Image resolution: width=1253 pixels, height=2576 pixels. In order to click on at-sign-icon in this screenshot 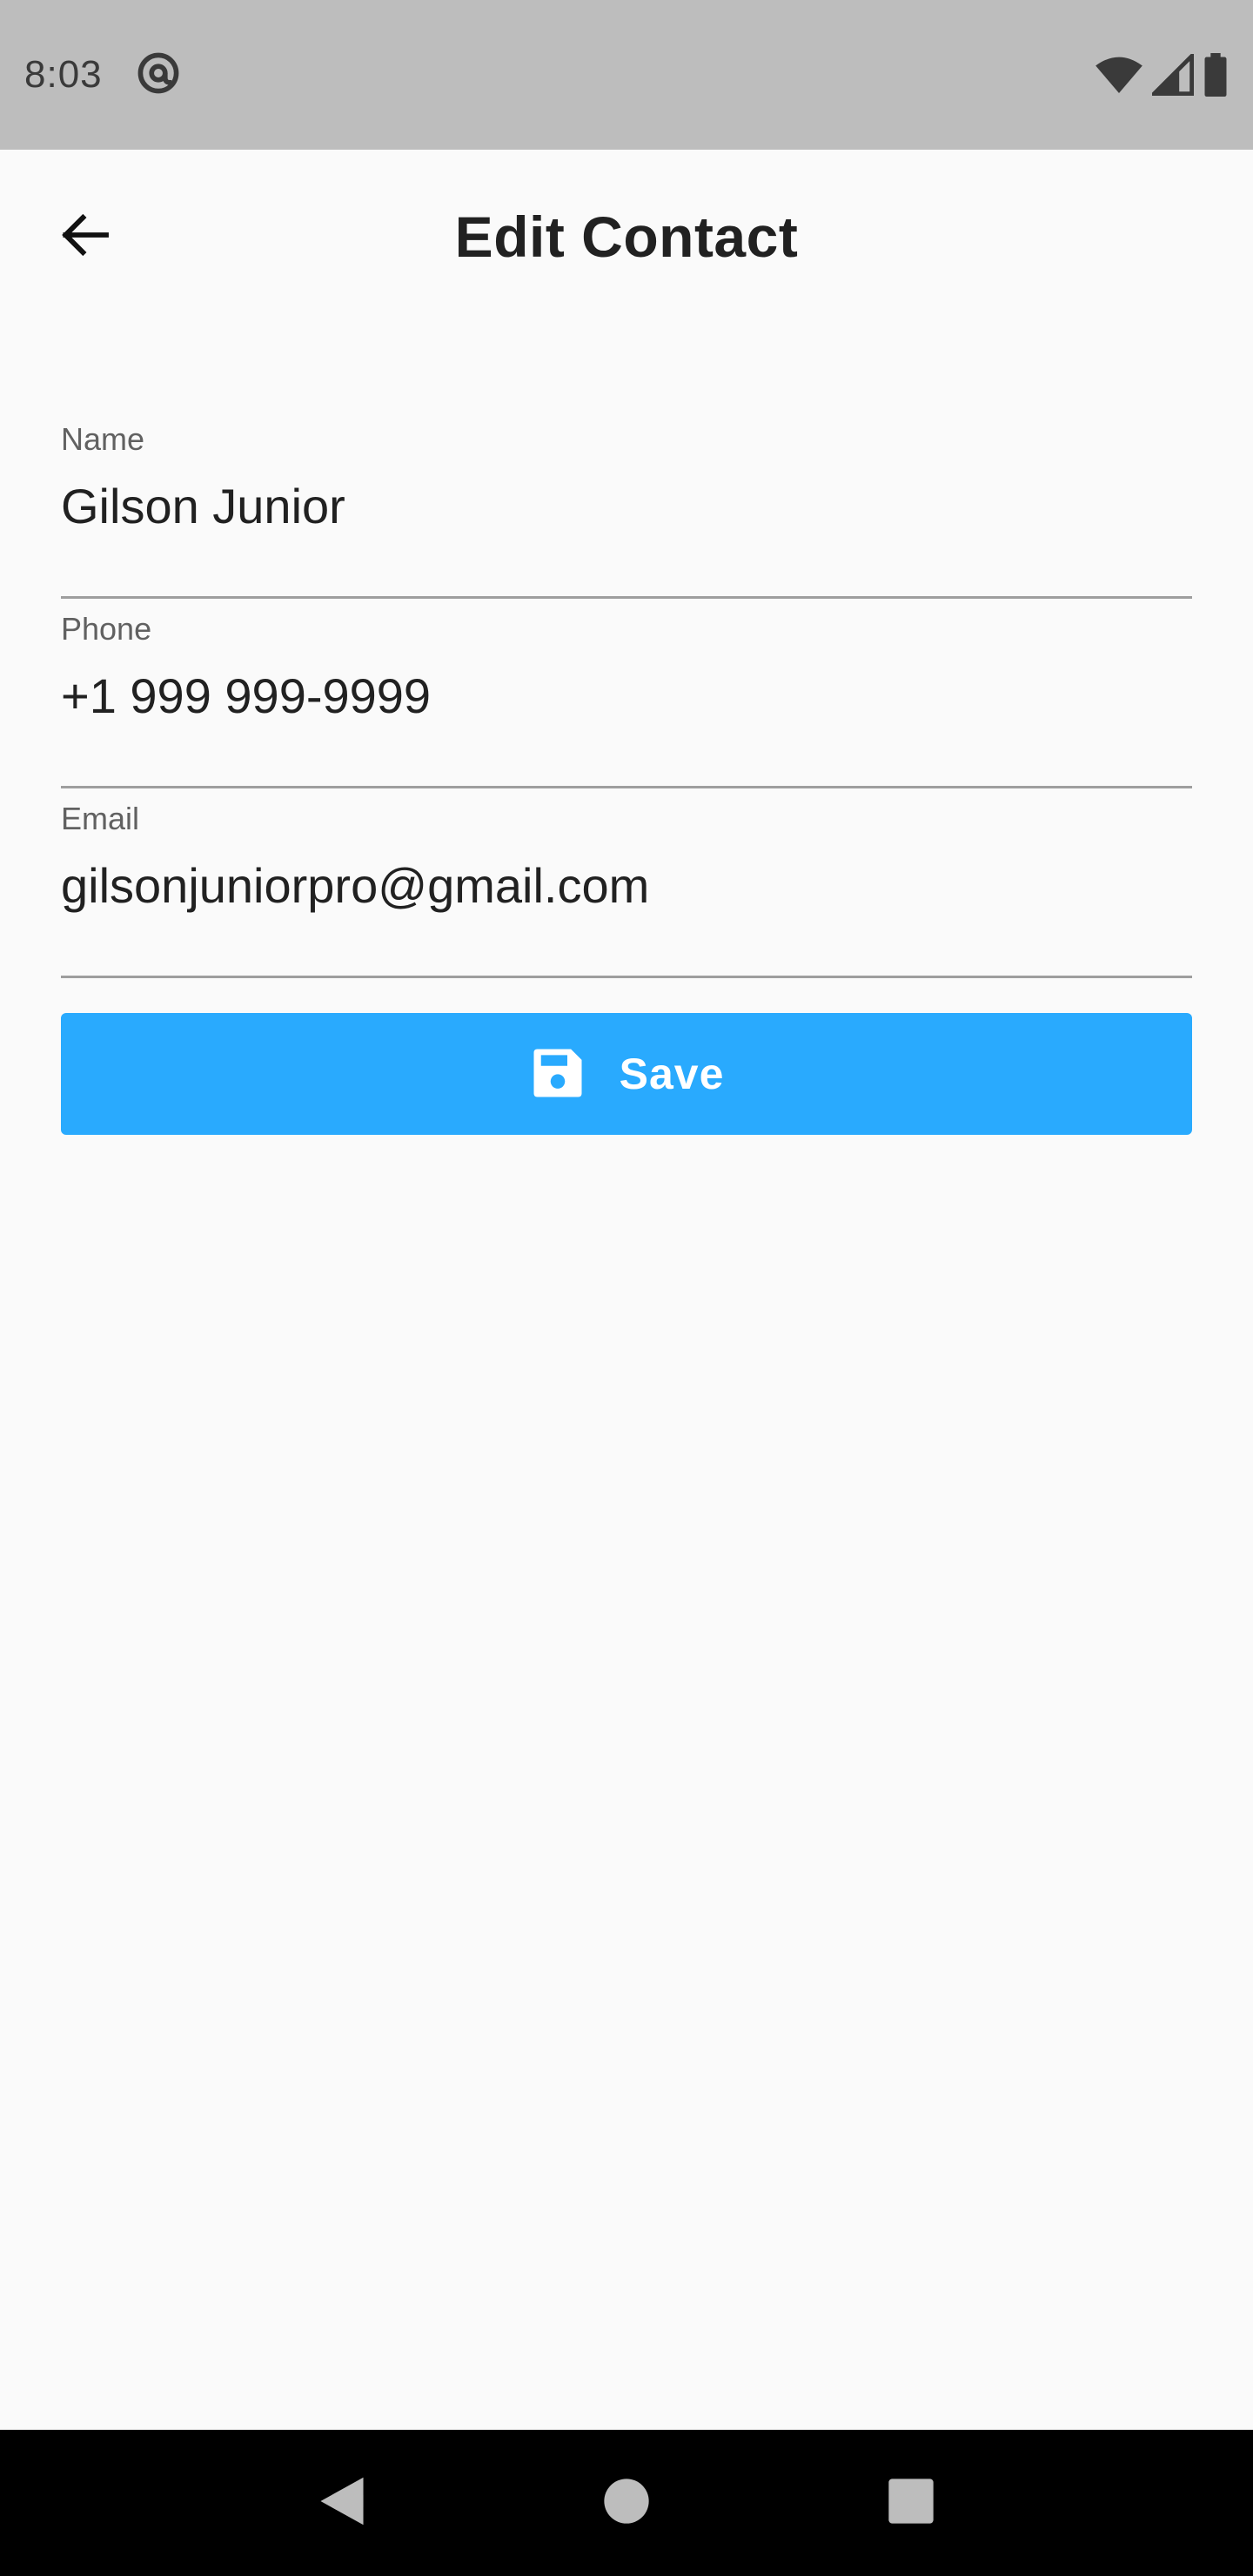, I will do `click(158, 75)`.